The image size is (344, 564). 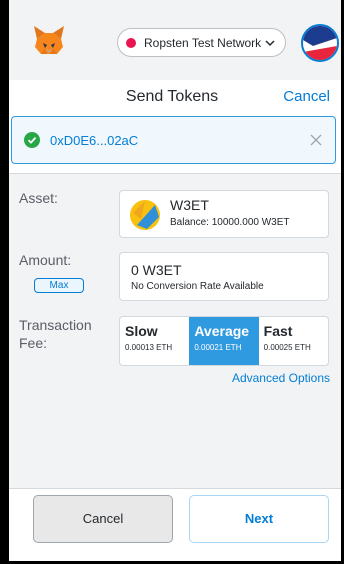 What do you see at coordinates (4, 282) in the screenshot?
I see `window-border-left` at bounding box center [4, 282].